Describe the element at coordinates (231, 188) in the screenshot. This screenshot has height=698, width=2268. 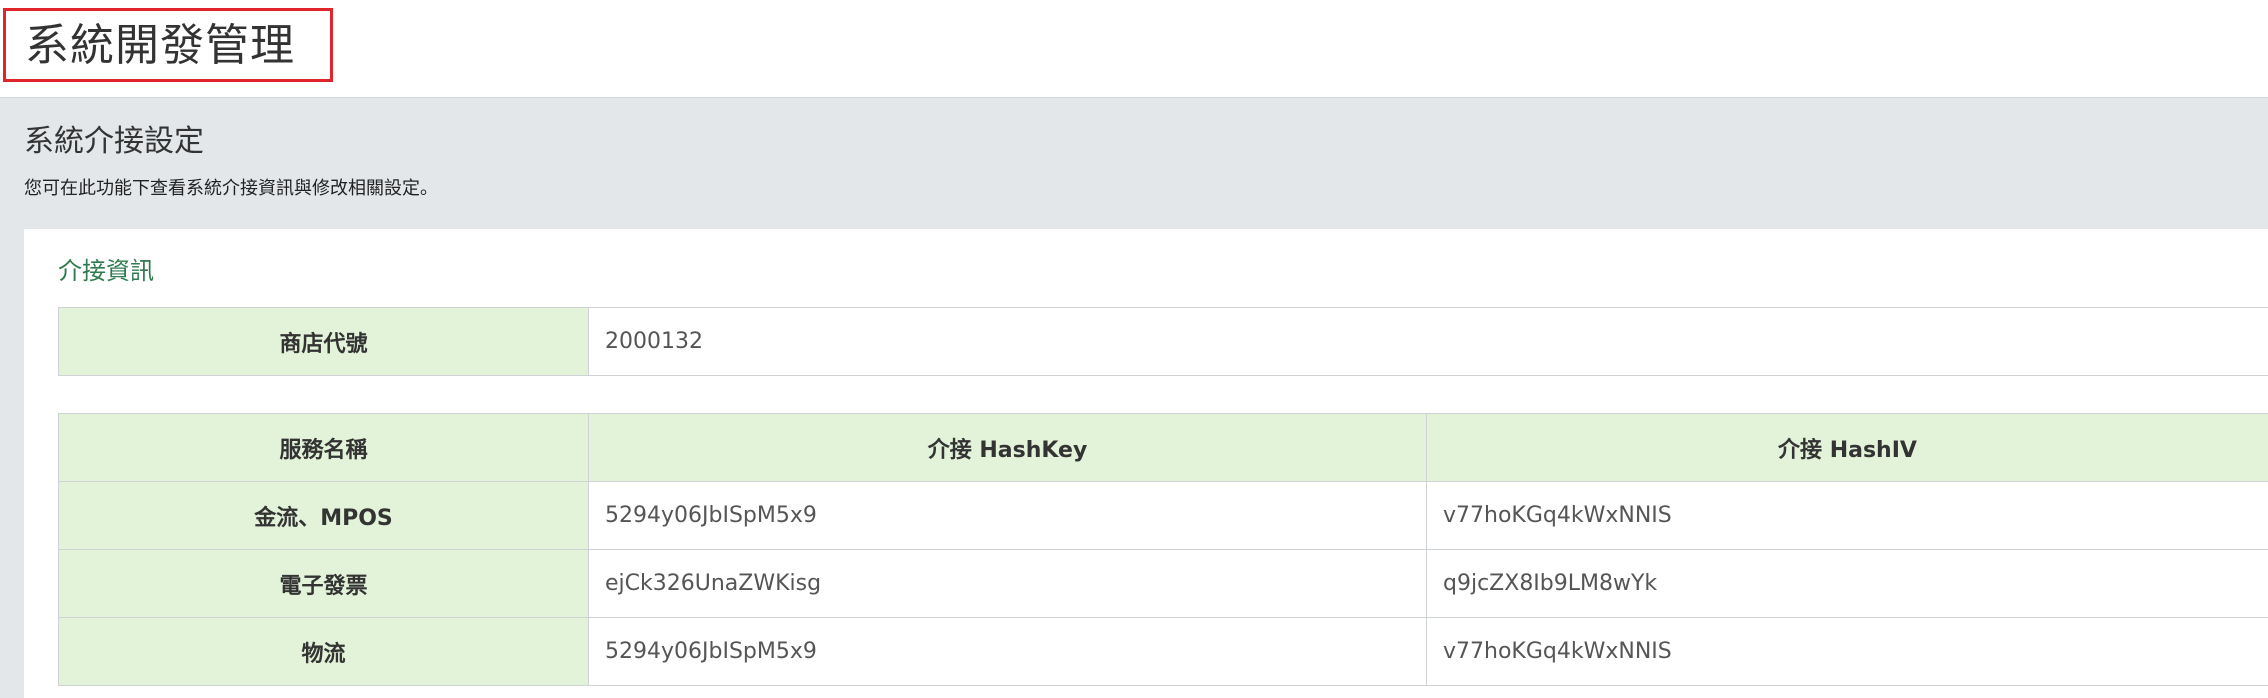
I see `section-description: 您可在此功能下查看系統介接資訊與修改相關設定。` at that location.